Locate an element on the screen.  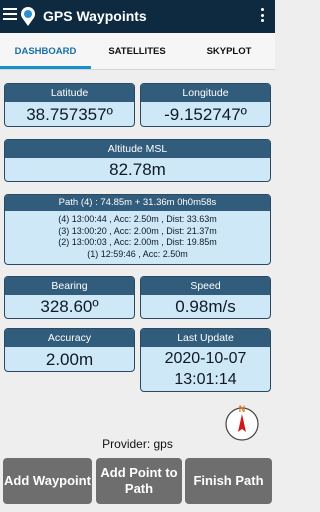
add-waypoint-button: Add Waypoint is located at coordinates (47, 481).